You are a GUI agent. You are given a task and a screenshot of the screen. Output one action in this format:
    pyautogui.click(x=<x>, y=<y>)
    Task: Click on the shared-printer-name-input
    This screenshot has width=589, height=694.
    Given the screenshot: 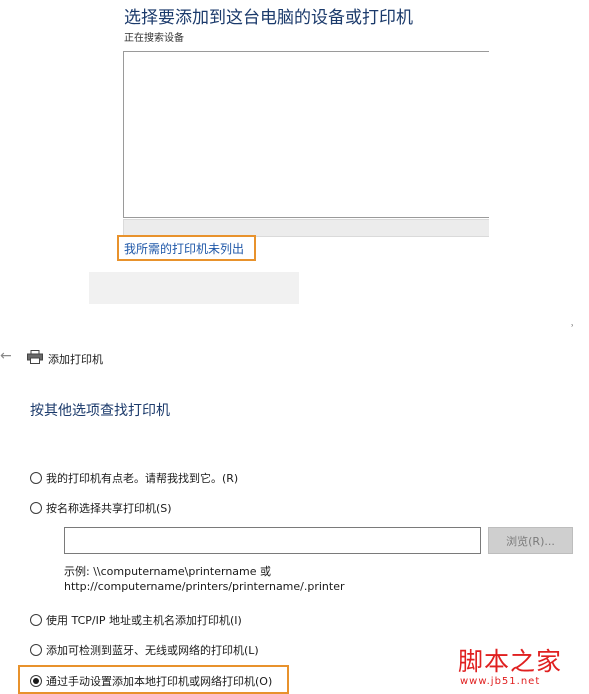 What is the action you would take?
    pyautogui.click(x=272, y=540)
    